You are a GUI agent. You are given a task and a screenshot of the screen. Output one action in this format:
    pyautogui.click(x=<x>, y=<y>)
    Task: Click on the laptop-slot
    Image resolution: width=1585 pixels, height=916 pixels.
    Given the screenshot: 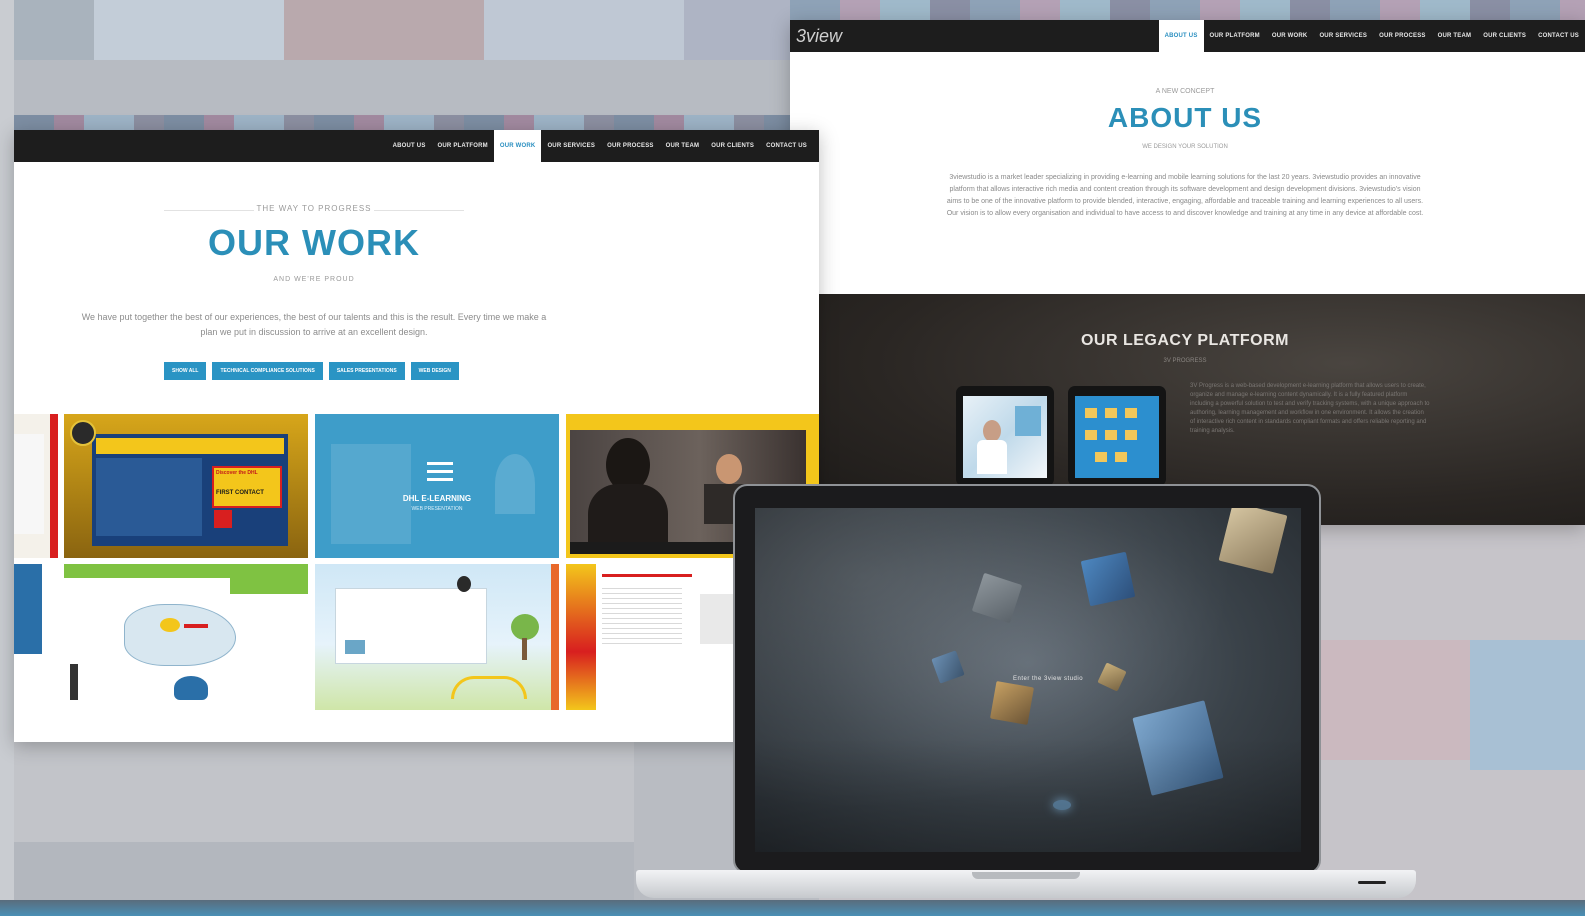 What is the action you would take?
    pyautogui.click(x=1372, y=882)
    